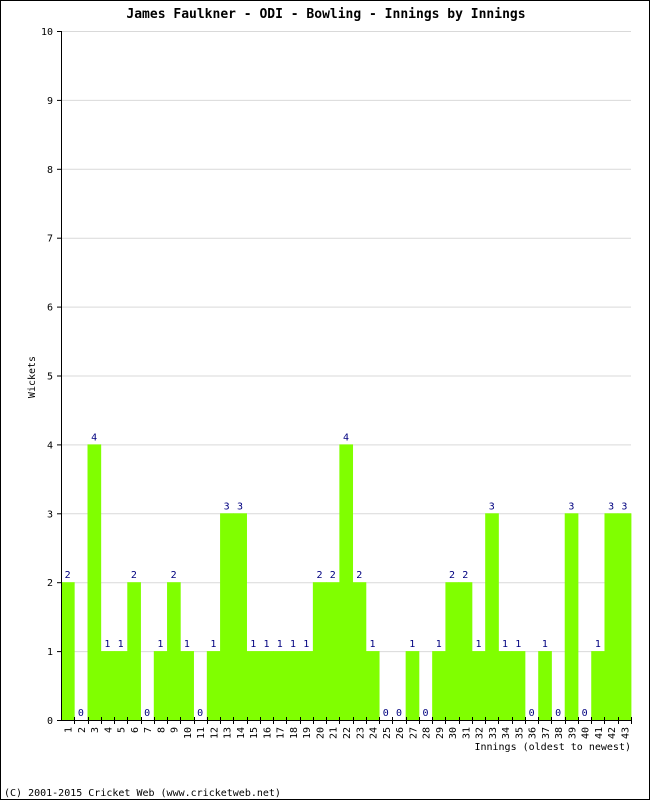 Image resolution: width=650 pixels, height=800 pixels. What do you see at coordinates (480, 733) in the screenshot?
I see `x-tick-label: 32` at bounding box center [480, 733].